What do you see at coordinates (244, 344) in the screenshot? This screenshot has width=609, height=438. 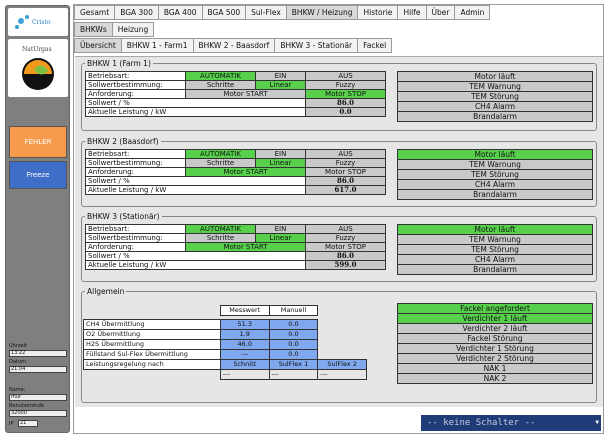 I see `messwert-field: 46.0` at bounding box center [244, 344].